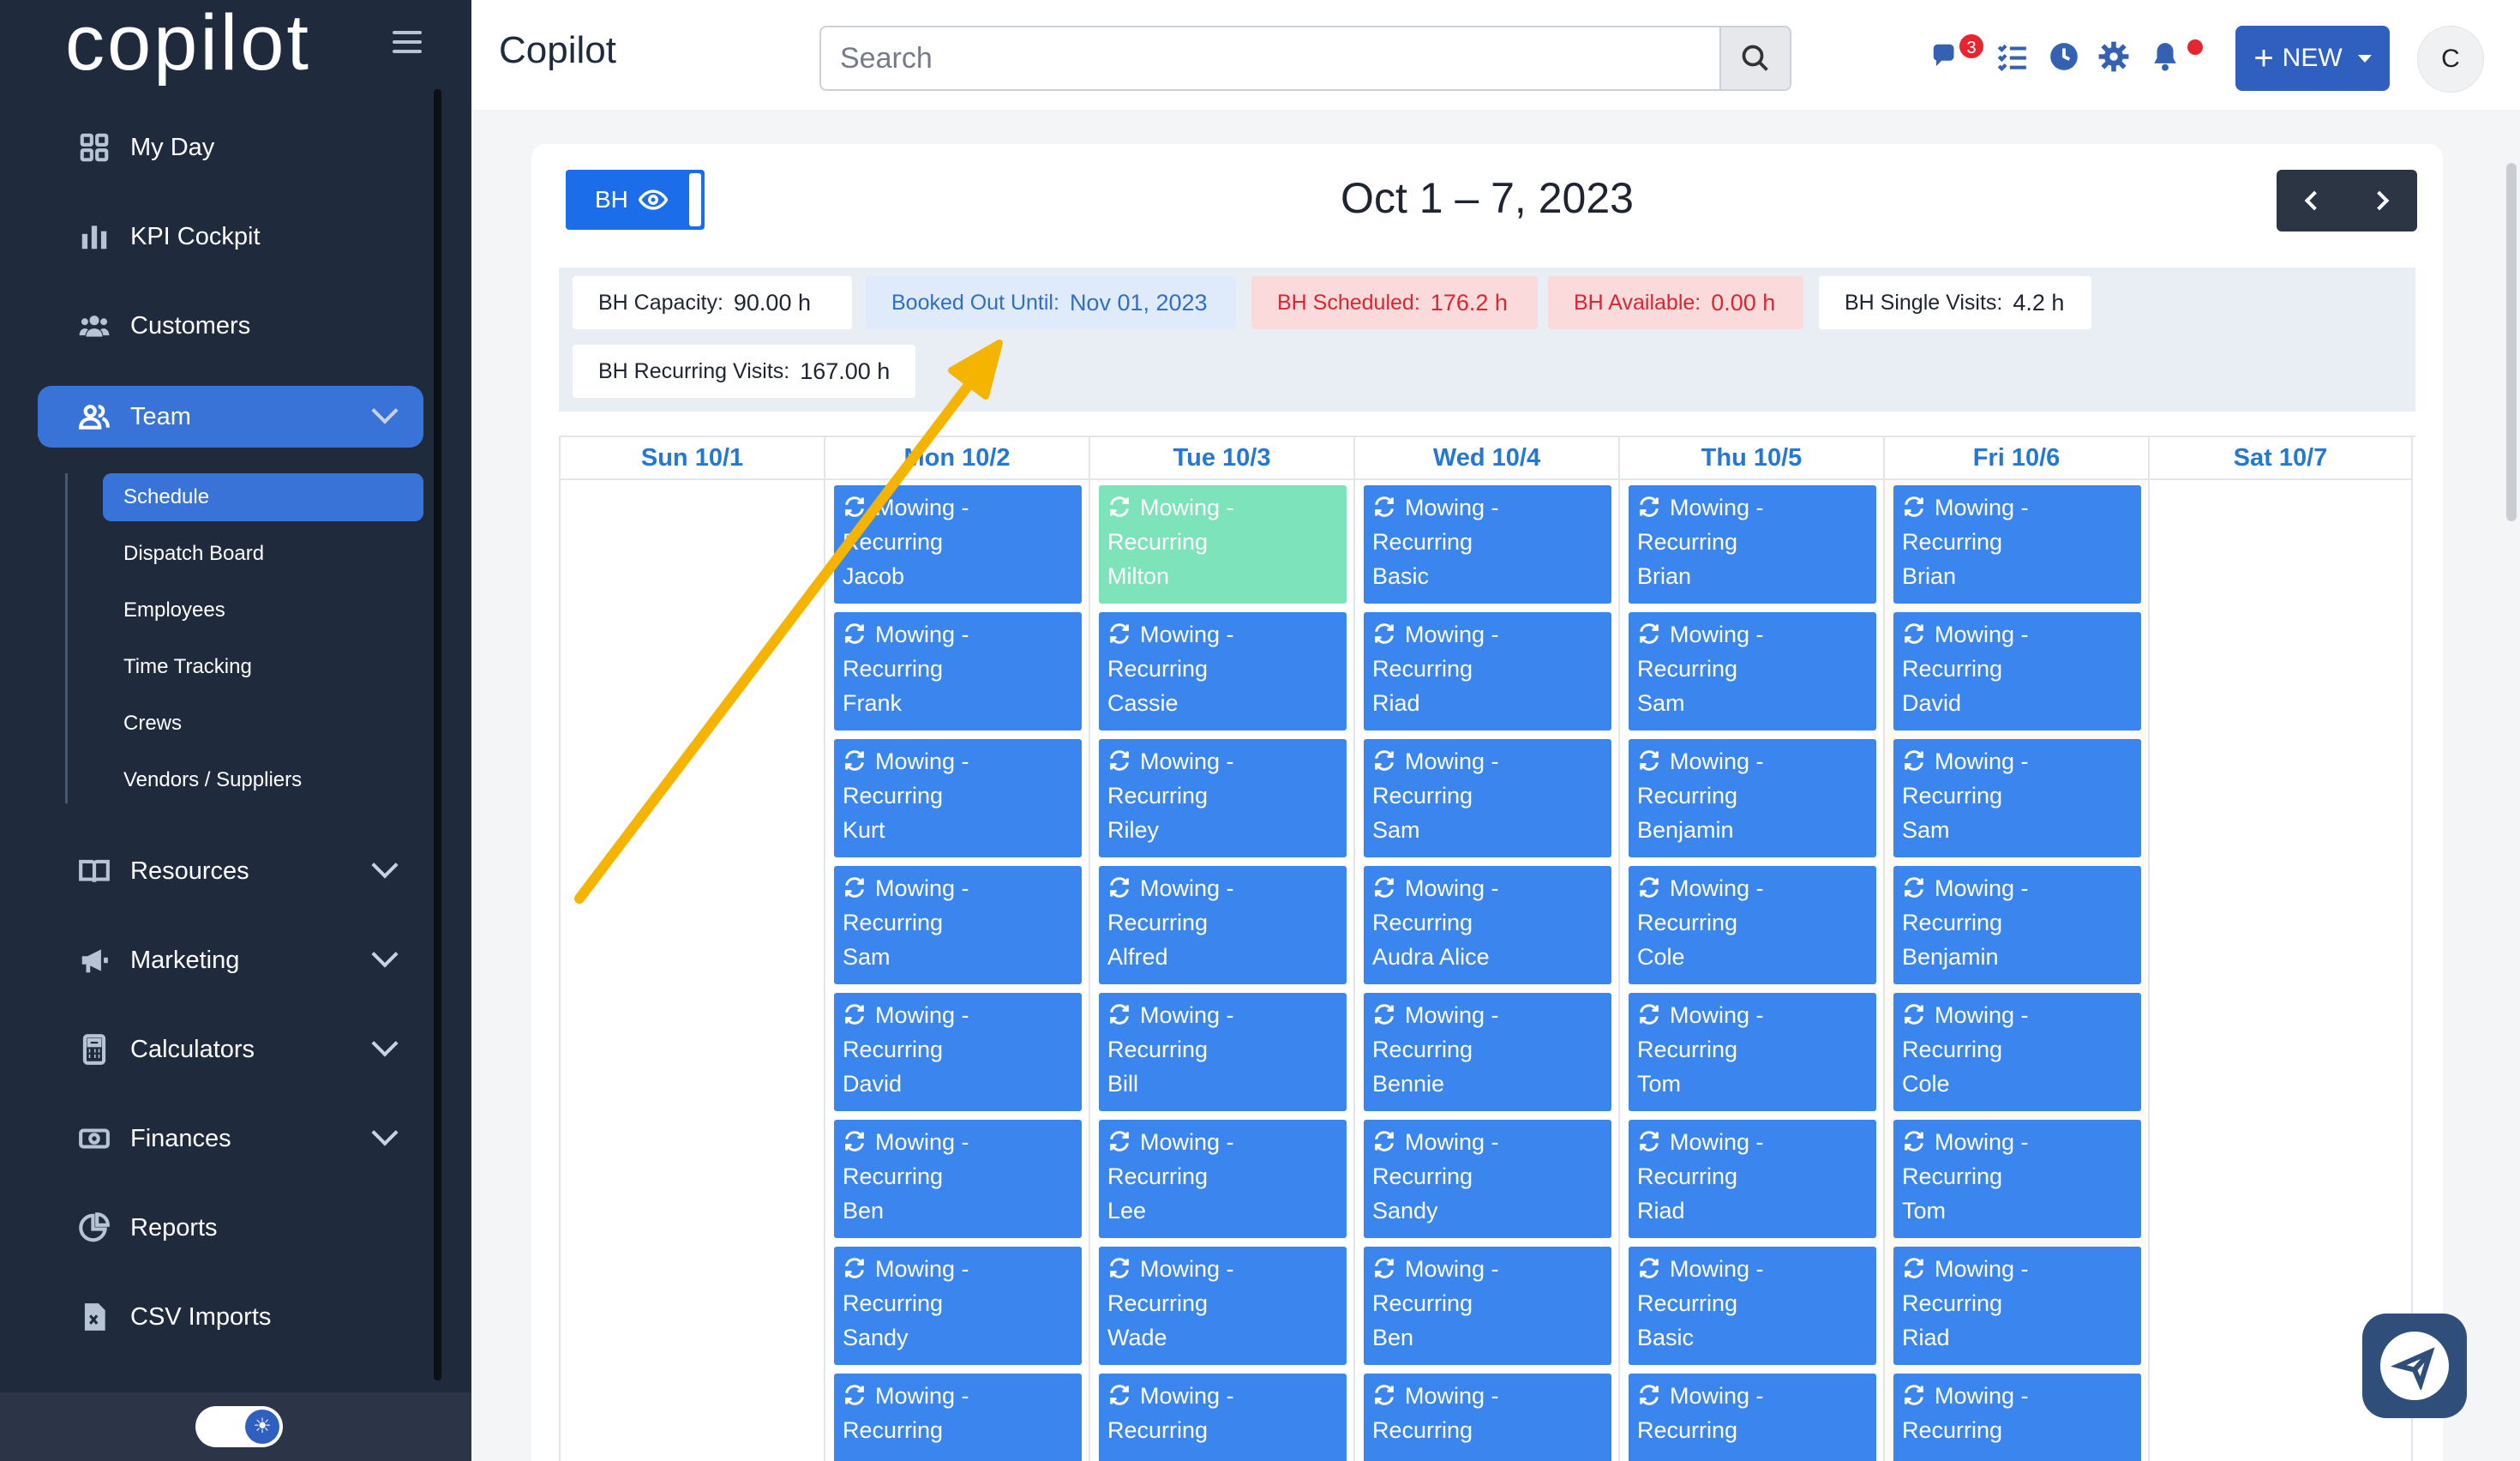 The image size is (2520, 1461). I want to click on task-list-icon, so click(2013, 56).